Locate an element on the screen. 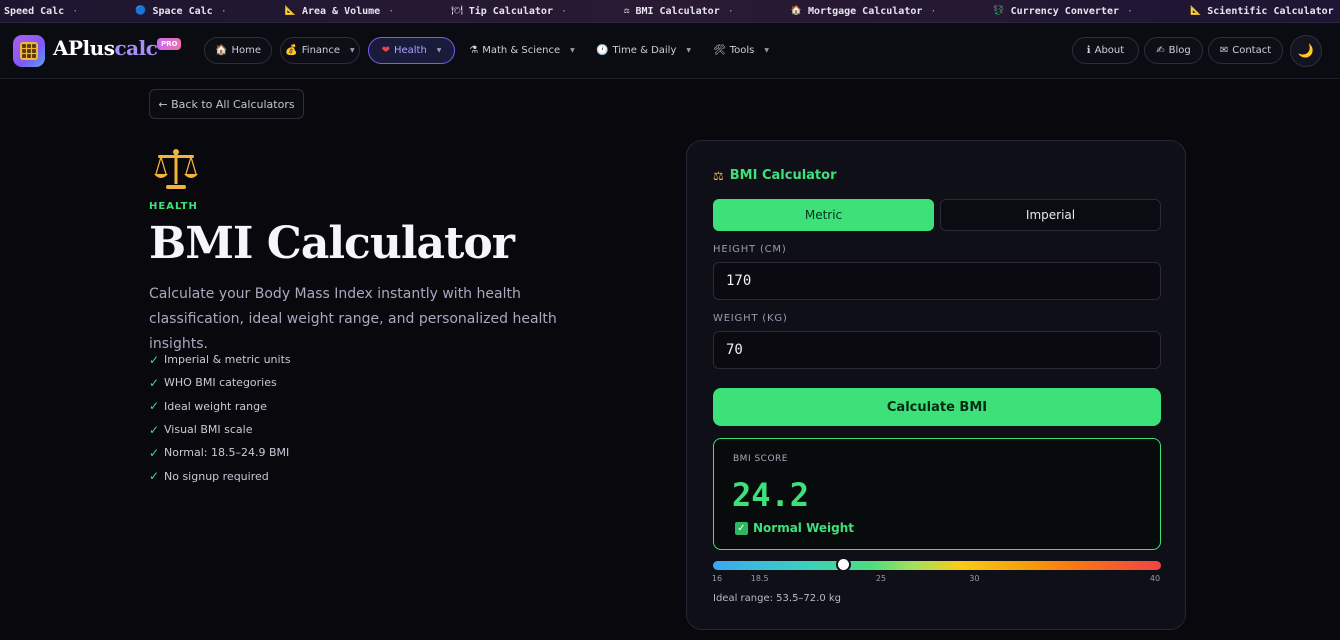 This screenshot has width=1340, height=640. scale-tick-label: 18.5 is located at coordinates (759, 578).